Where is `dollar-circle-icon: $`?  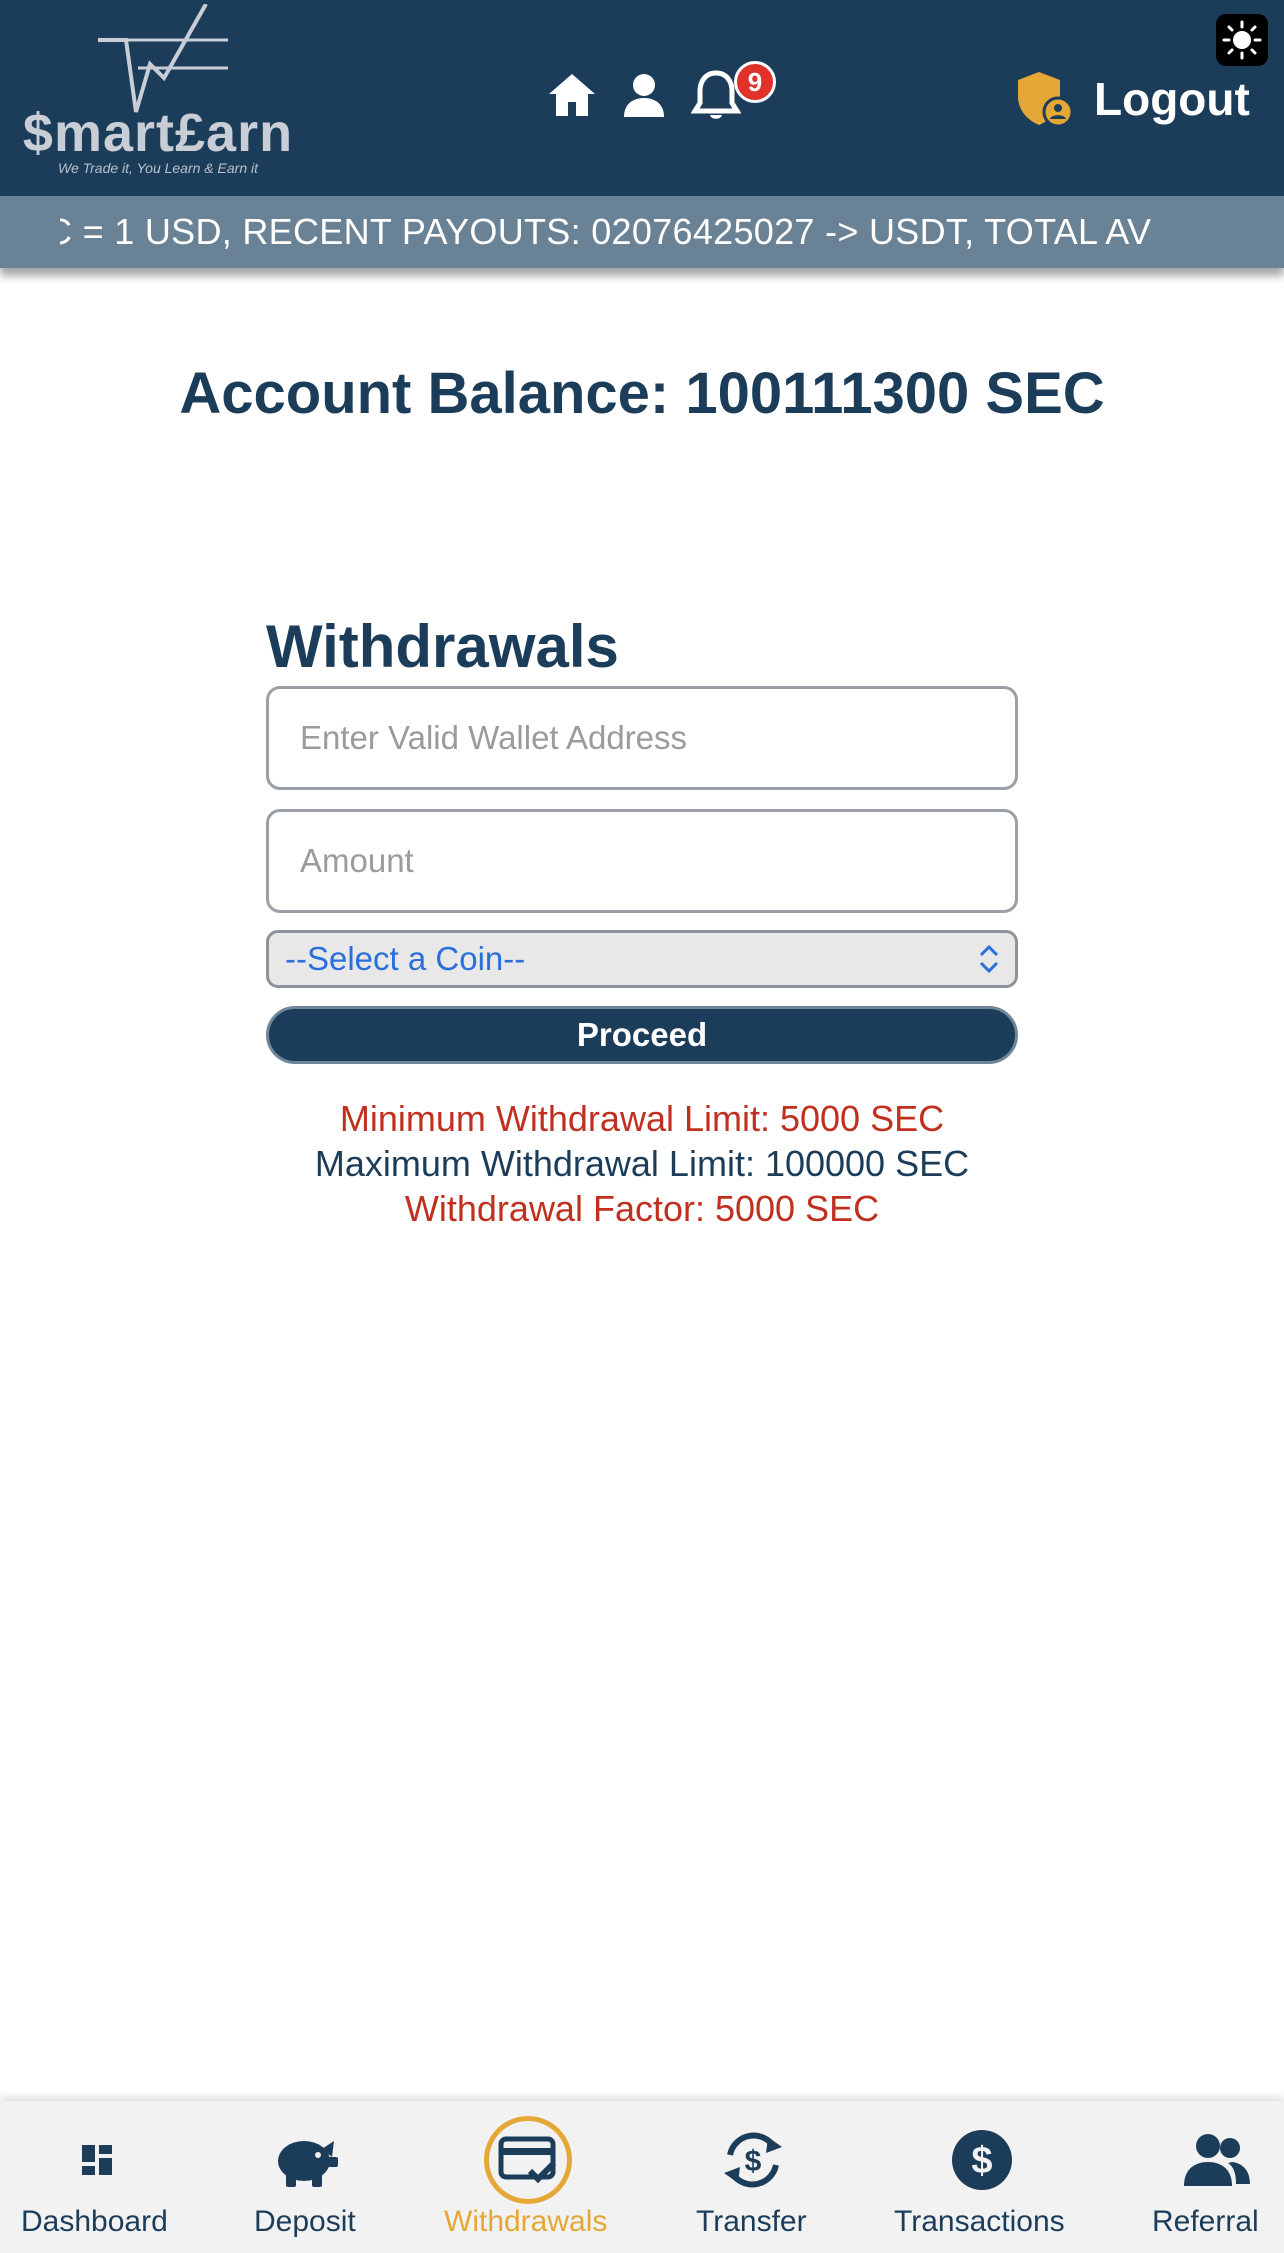
dollar-circle-icon: $ is located at coordinates (982, 2160).